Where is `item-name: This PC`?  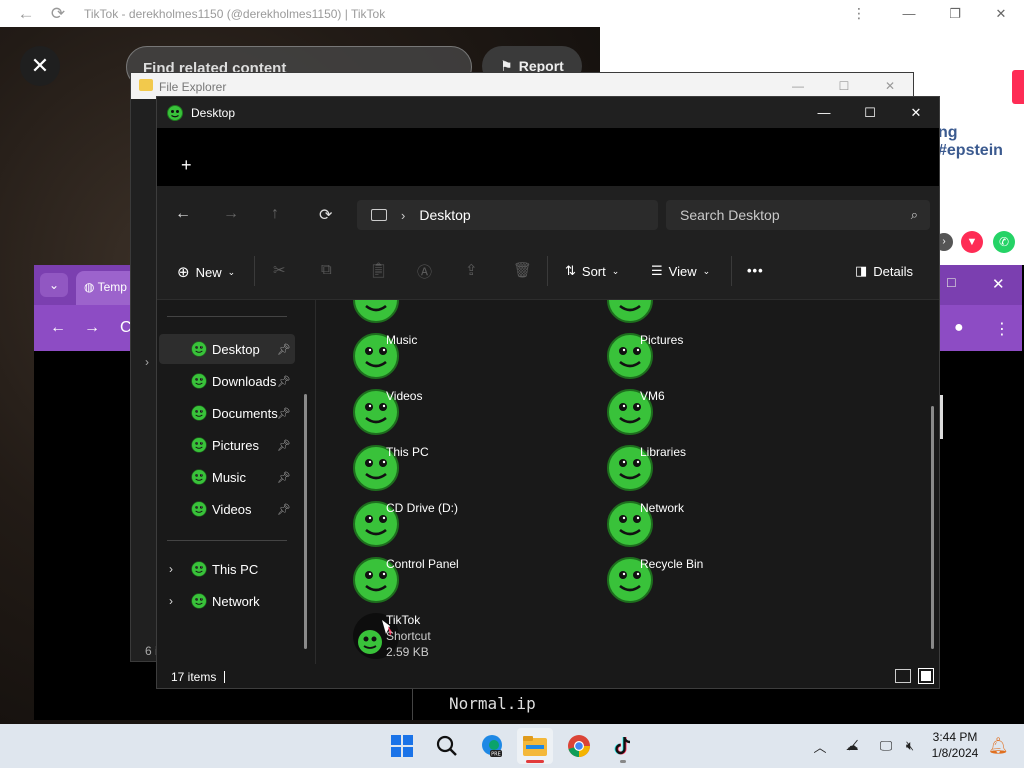
item-name: This PC is located at coordinates (407, 452).